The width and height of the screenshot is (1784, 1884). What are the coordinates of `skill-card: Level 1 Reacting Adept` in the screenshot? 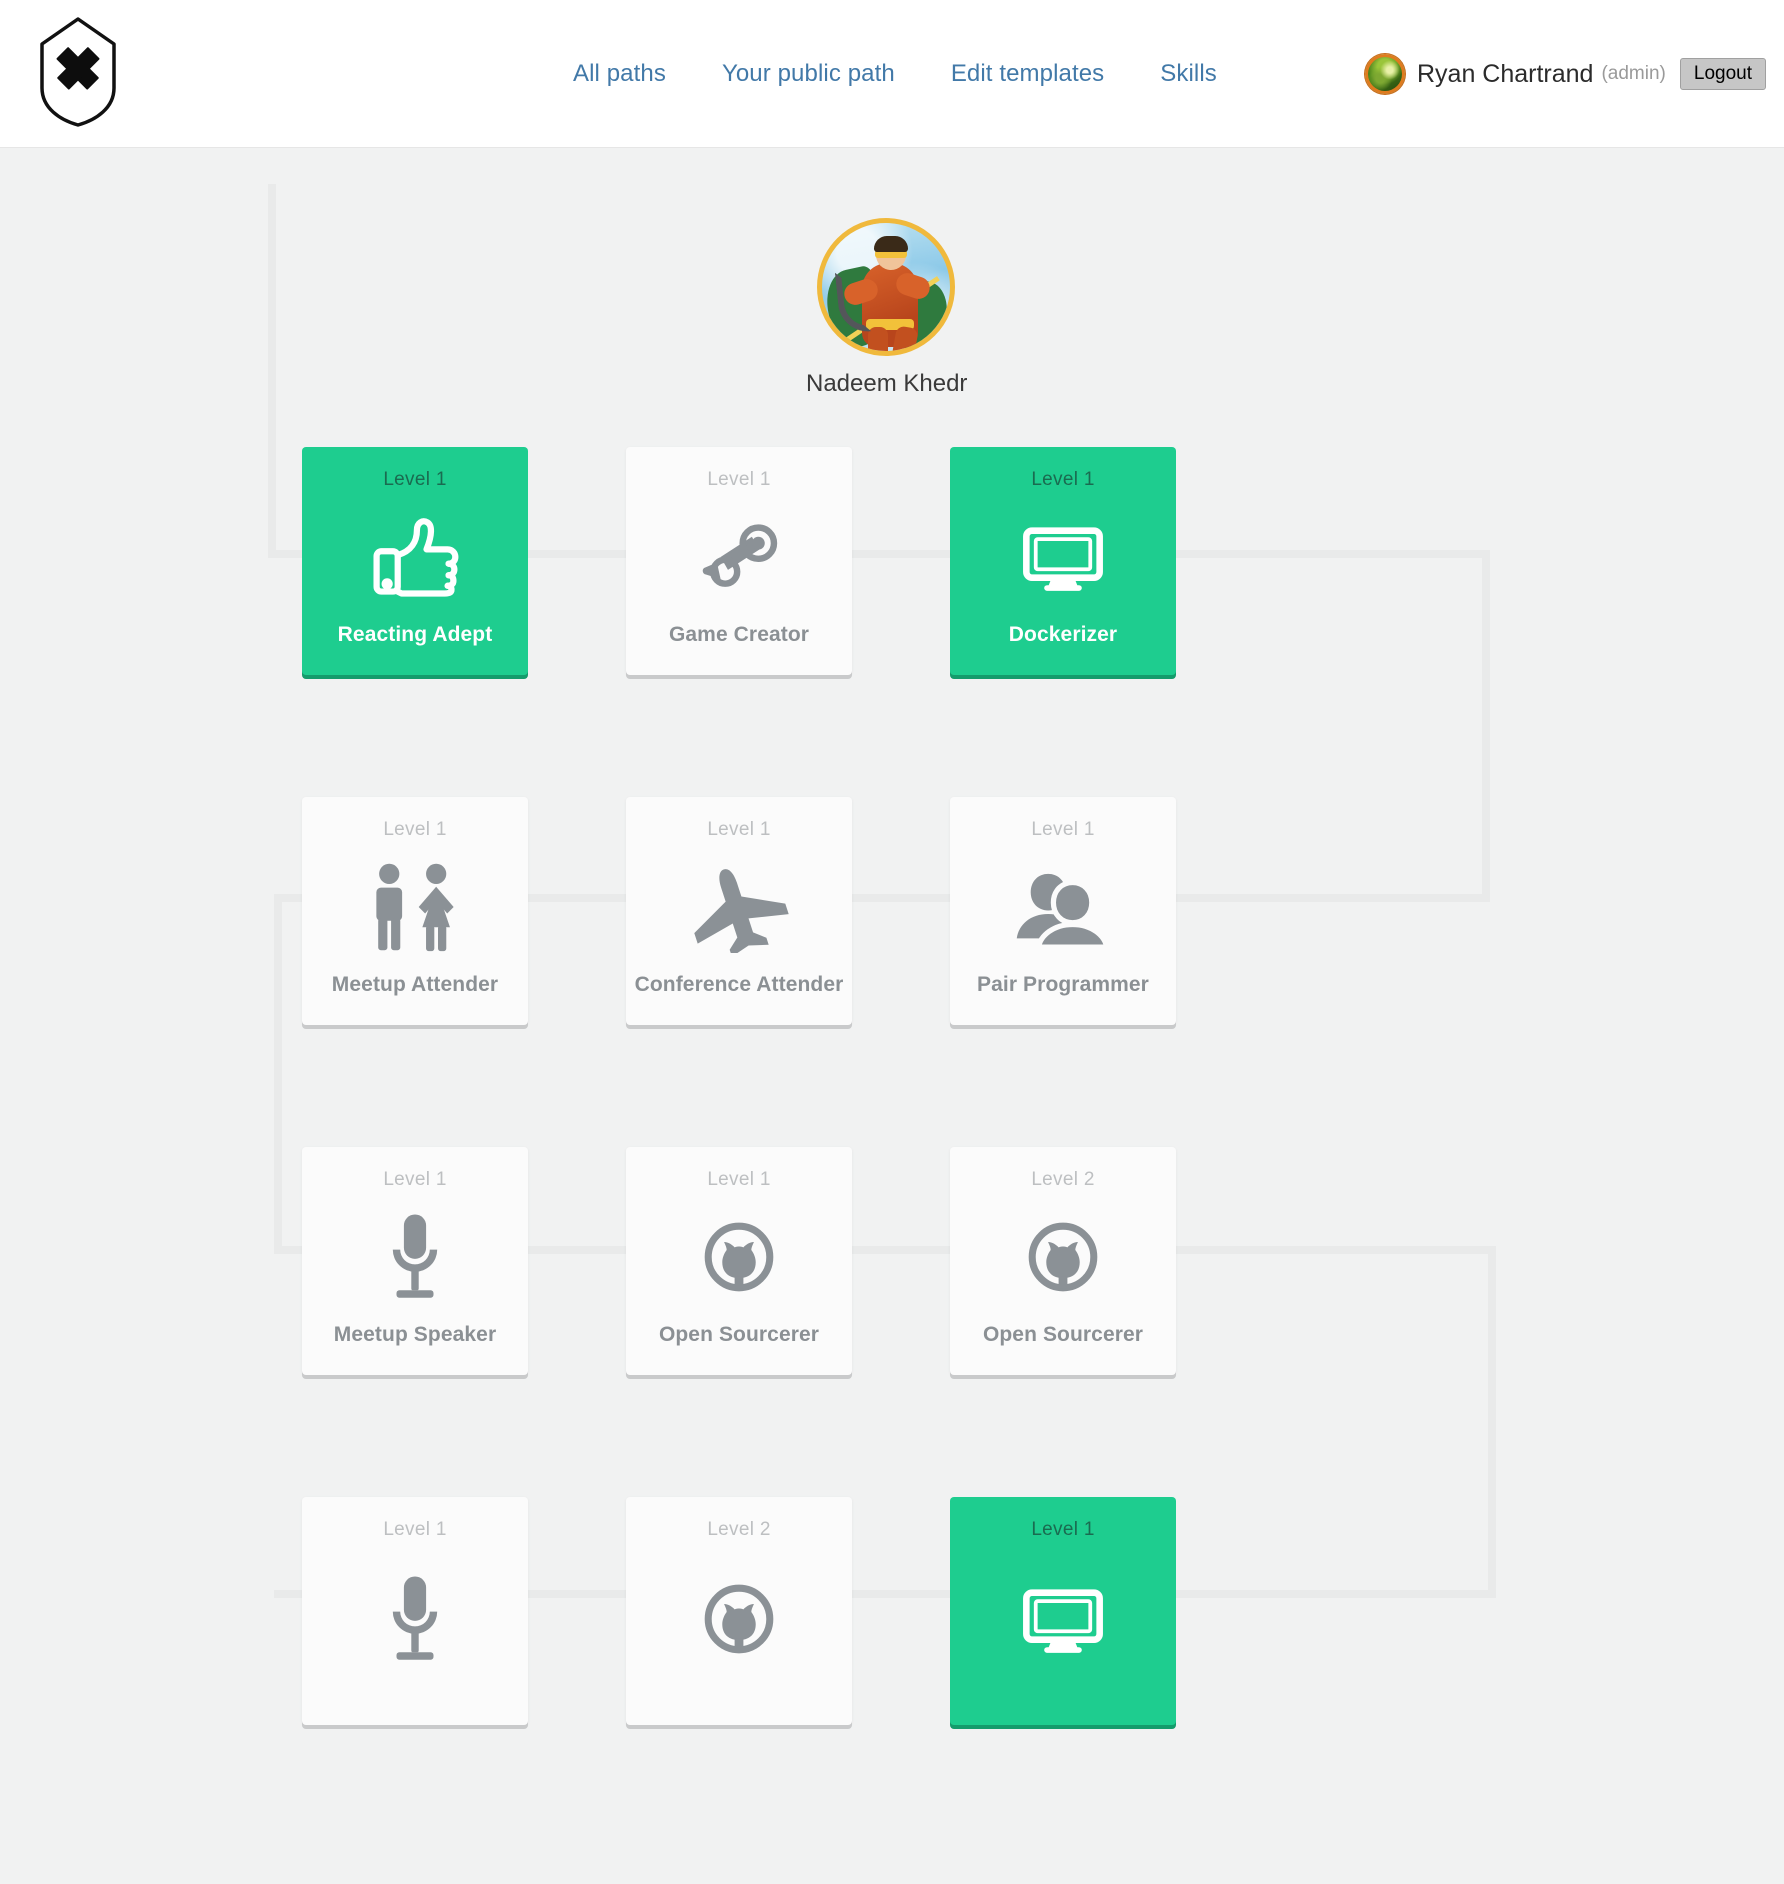 It's located at (415, 561).